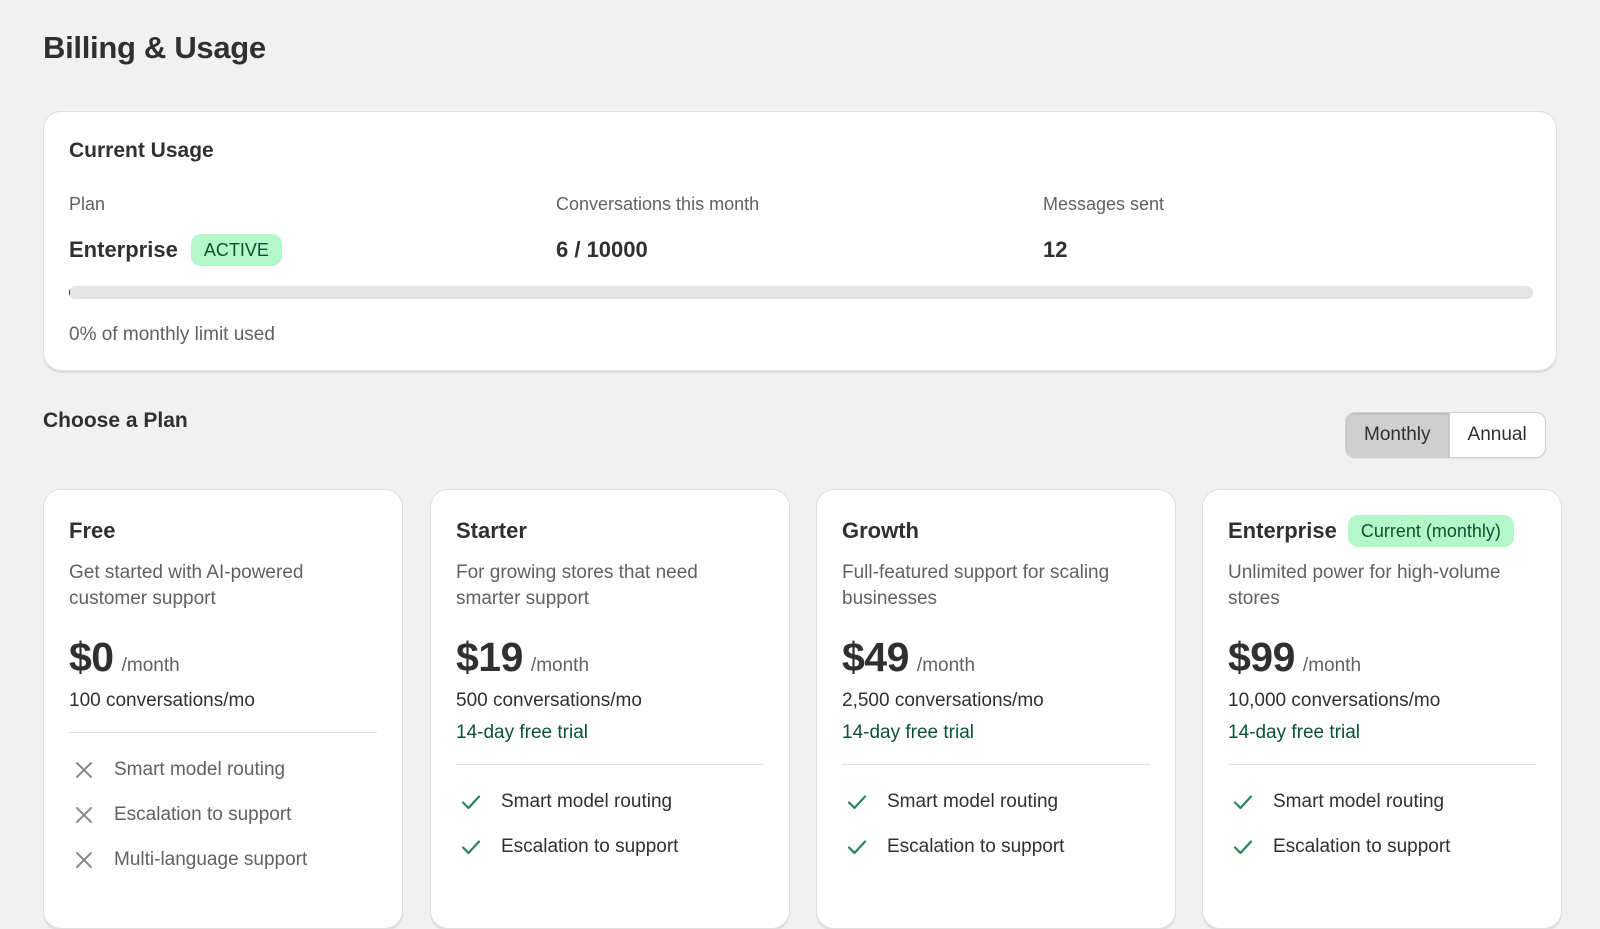 Image resolution: width=1600 pixels, height=929 pixels. I want to click on plan-stat: Plan Enterprise ACTIVE, so click(175, 229).